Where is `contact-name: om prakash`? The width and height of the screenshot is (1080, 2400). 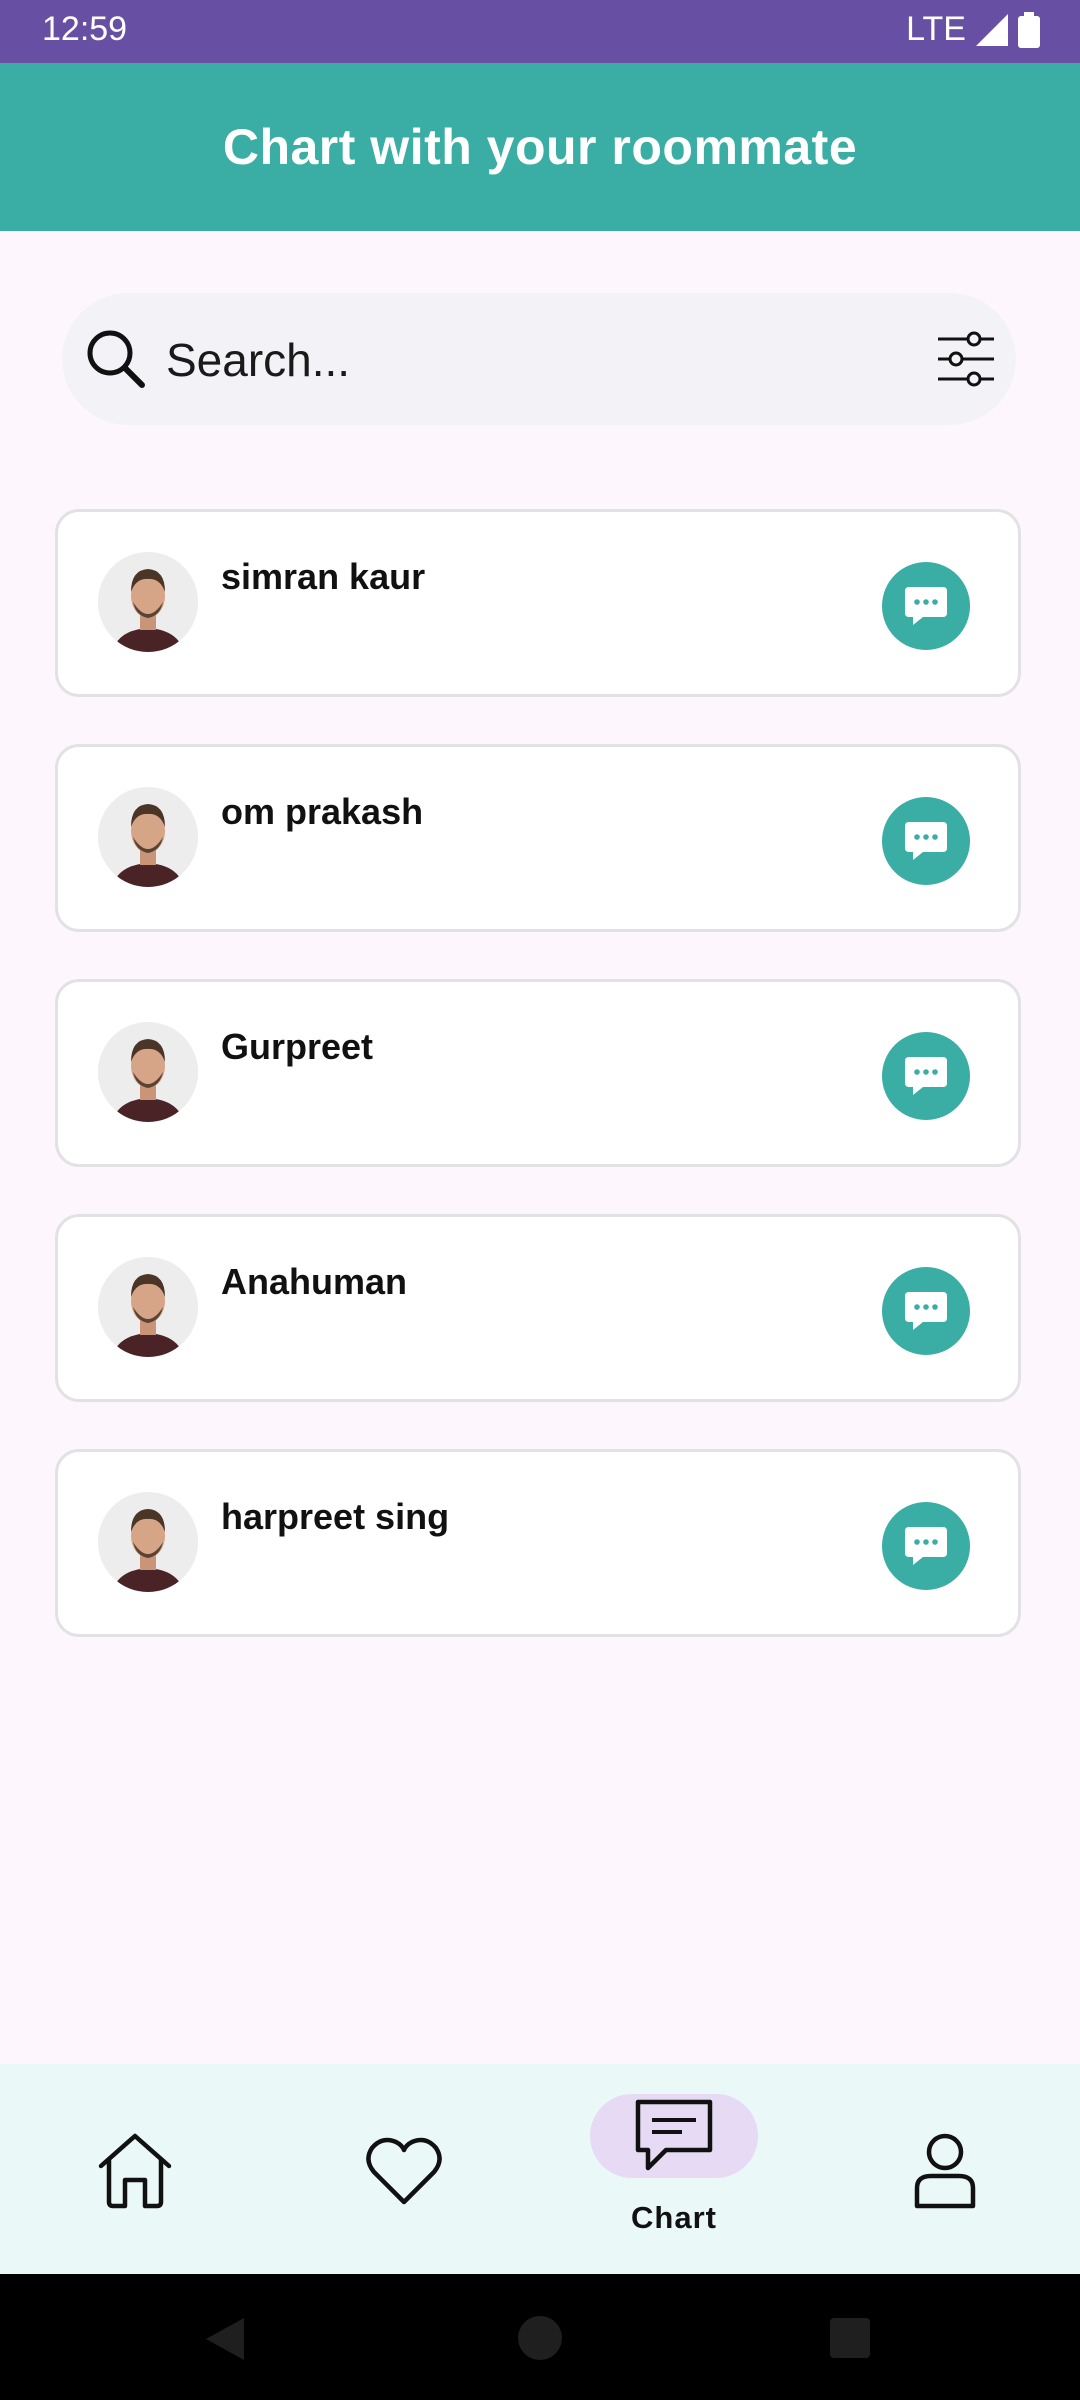 contact-name: om prakash is located at coordinates (322, 811).